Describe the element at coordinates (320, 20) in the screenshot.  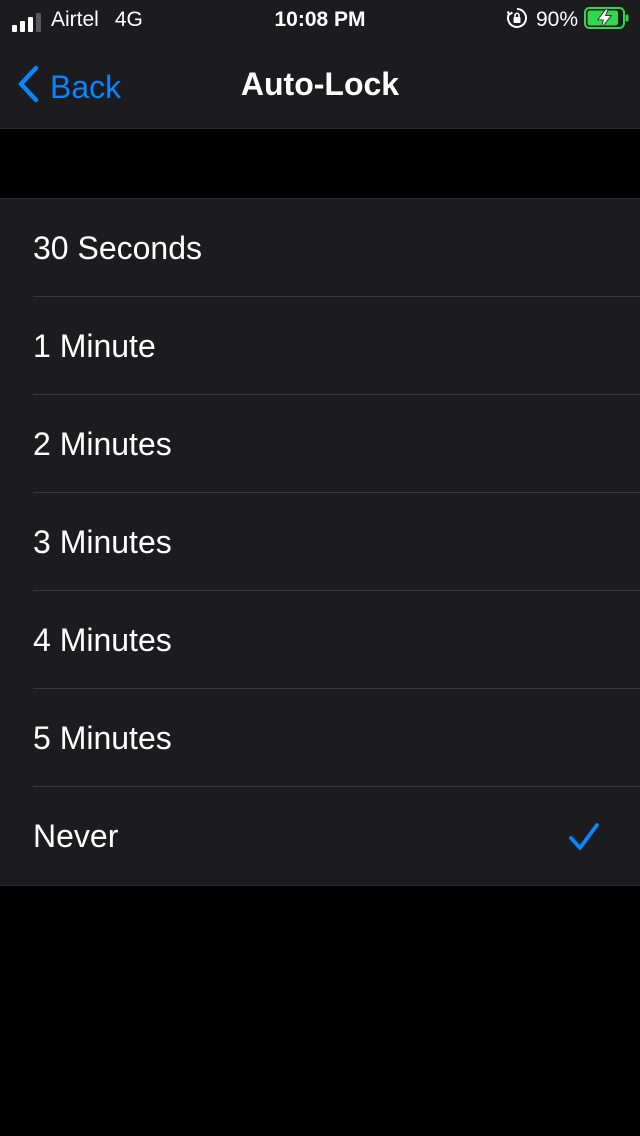
I see `status-bar: Airtel 4G 10:08 PM 90%` at that location.